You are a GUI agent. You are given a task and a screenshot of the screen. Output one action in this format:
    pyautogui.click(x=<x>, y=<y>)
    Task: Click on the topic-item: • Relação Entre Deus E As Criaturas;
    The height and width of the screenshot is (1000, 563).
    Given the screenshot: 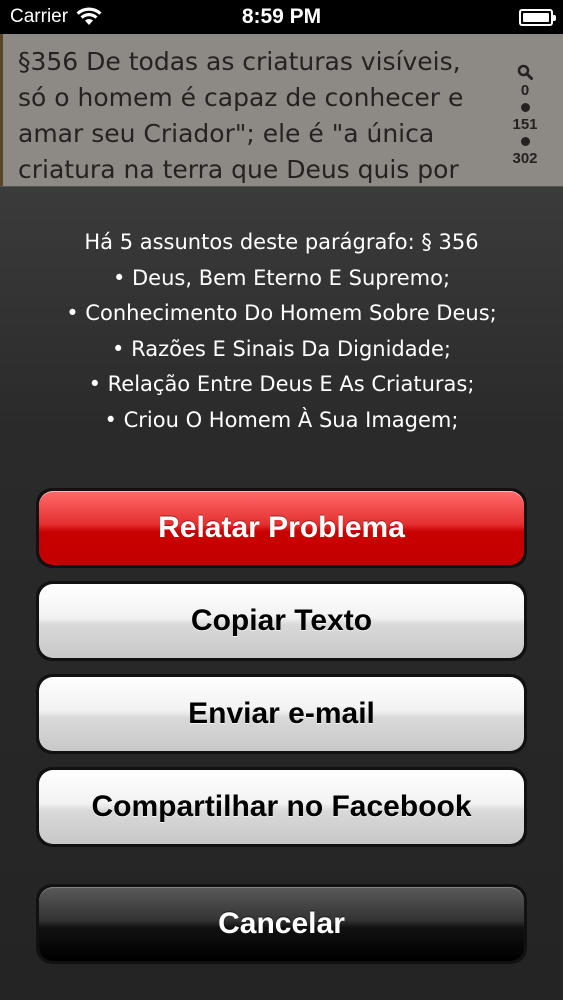 What is the action you would take?
    pyautogui.click(x=281, y=384)
    